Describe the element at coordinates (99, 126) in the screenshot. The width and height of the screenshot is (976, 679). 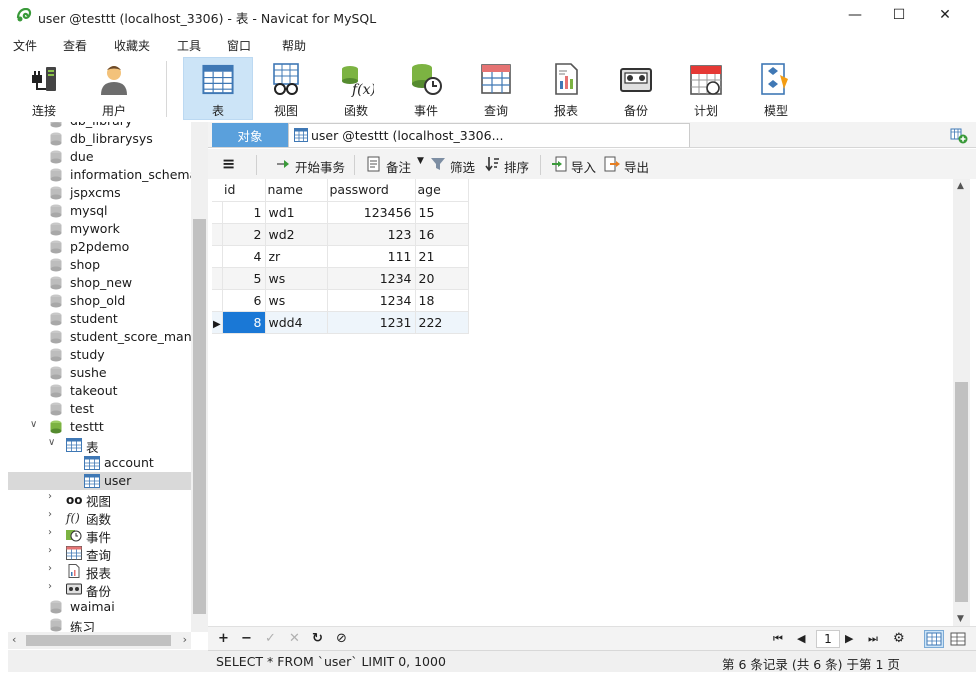
I see `tree-item-db_library: db_library` at that location.